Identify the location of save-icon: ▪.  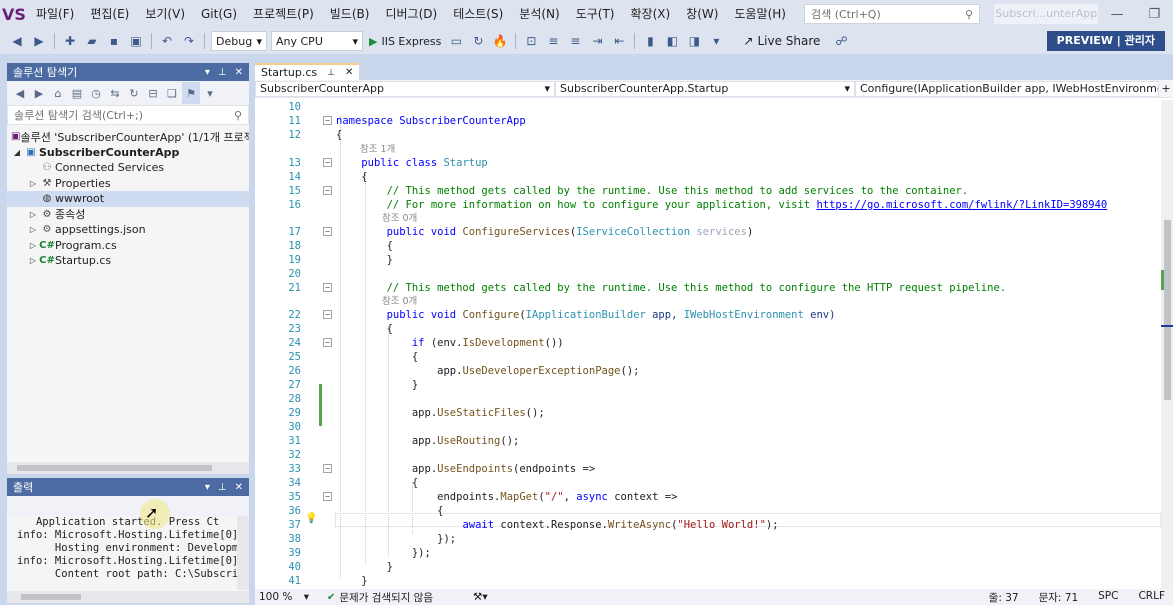
(114, 41).